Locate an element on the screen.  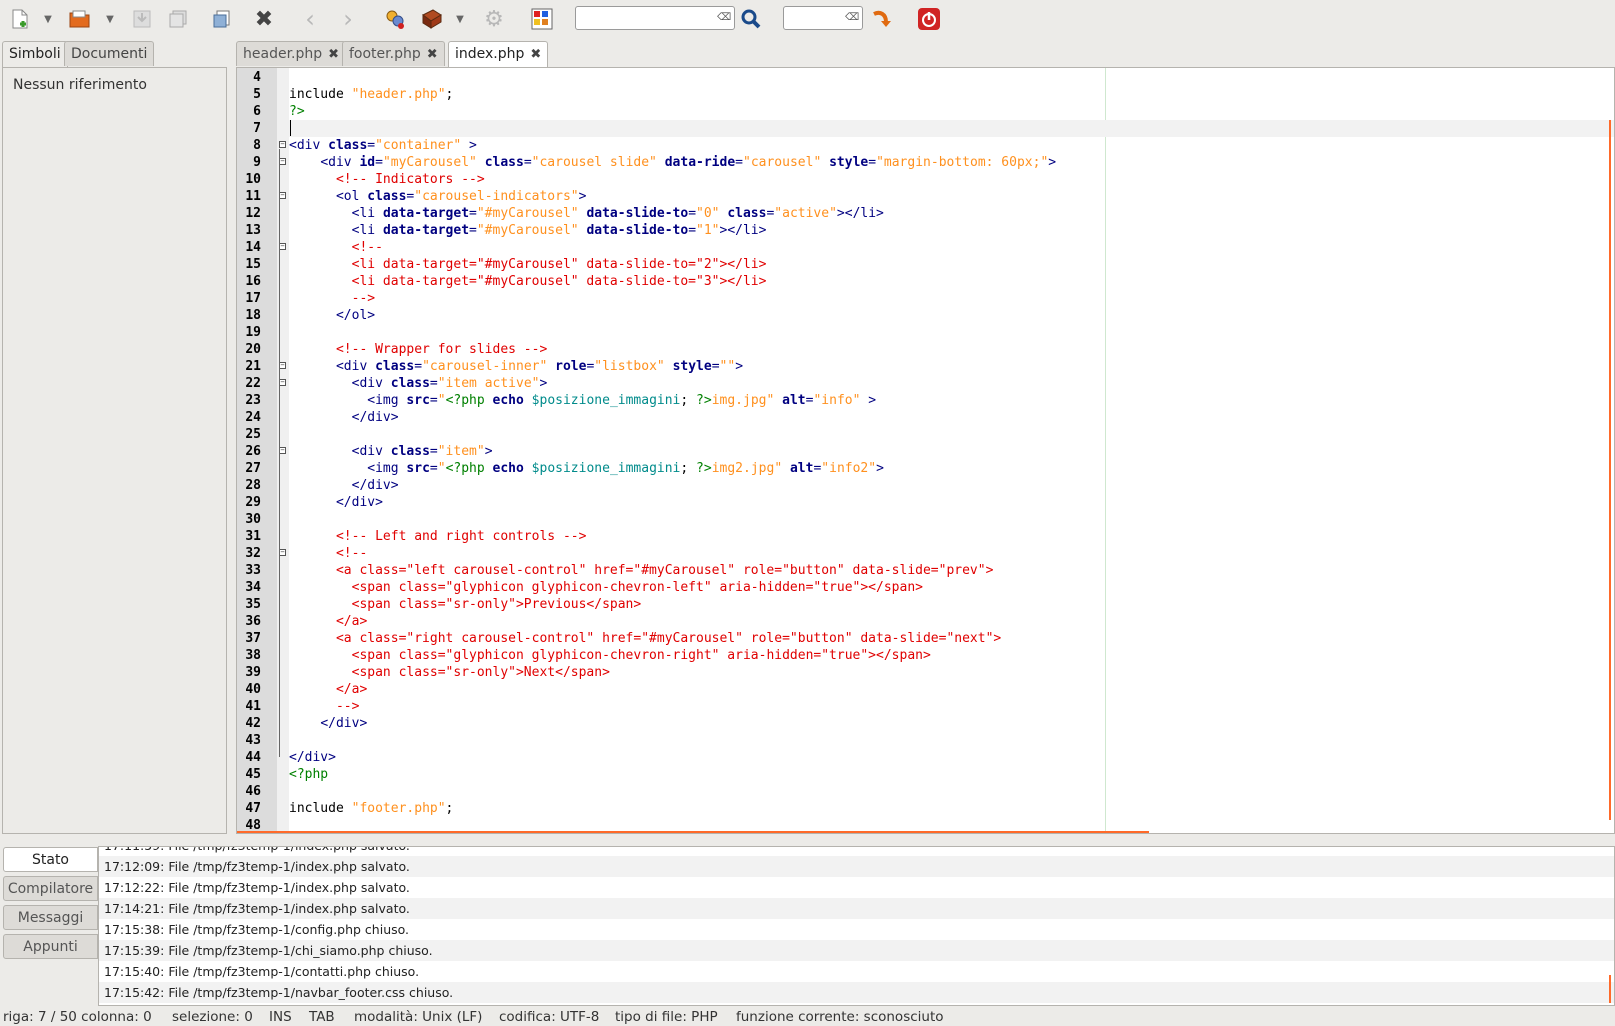
back-icon: ‹ is located at coordinates (310, 19).